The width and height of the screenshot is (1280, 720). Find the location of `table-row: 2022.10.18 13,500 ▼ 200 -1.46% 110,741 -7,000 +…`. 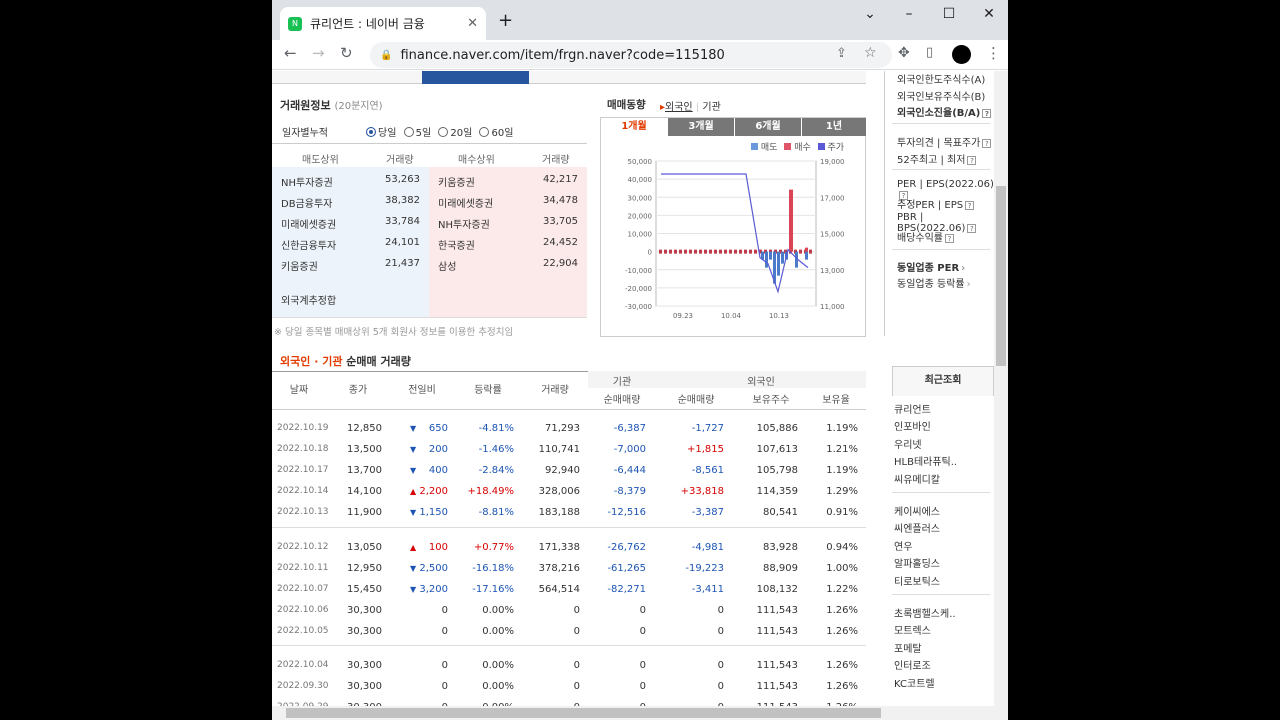

table-row: 2022.10.18 13,500 ▼ 200 -1.46% 110,741 -7,000 +… is located at coordinates (569, 450).